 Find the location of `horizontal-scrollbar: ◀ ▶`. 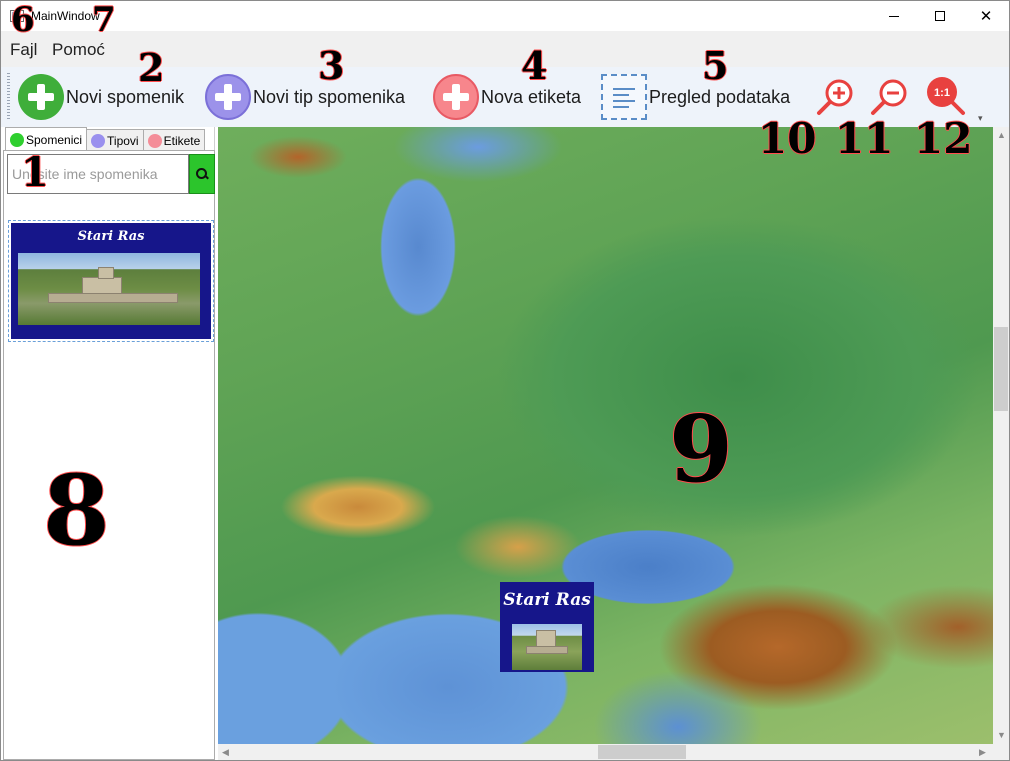

horizontal-scrollbar: ◀ ▶ is located at coordinates (605, 752).